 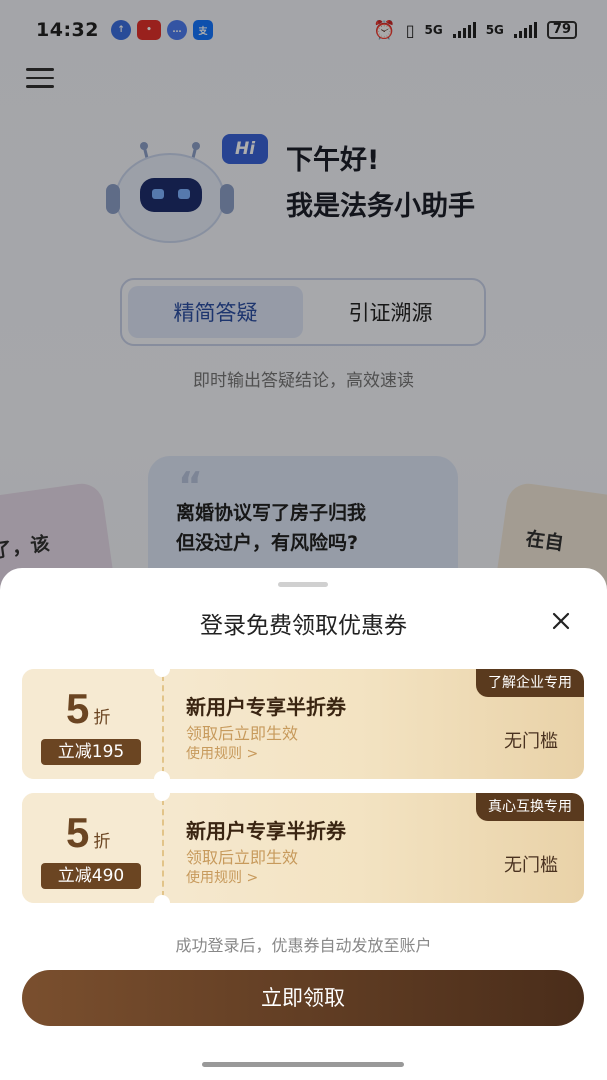 I want to click on coupon-tag: 真心互换专用, so click(x=530, y=807).